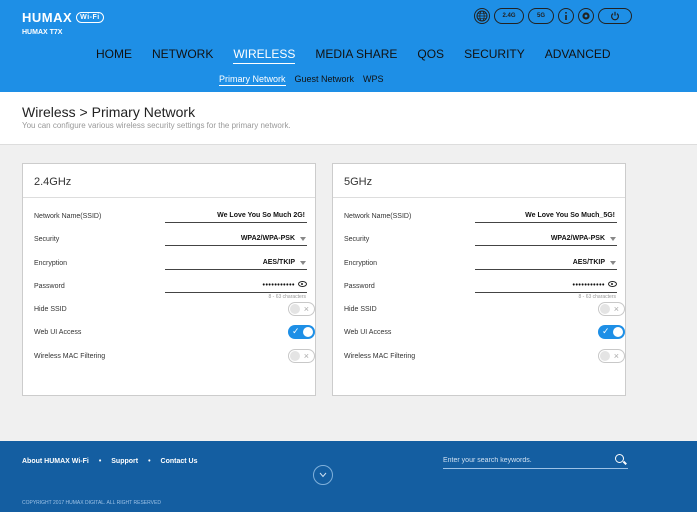 The height and width of the screenshot is (512, 697). What do you see at coordinates (566, 16) in the screenshot?
I see `info-icon` at bounding box center [566, 16].